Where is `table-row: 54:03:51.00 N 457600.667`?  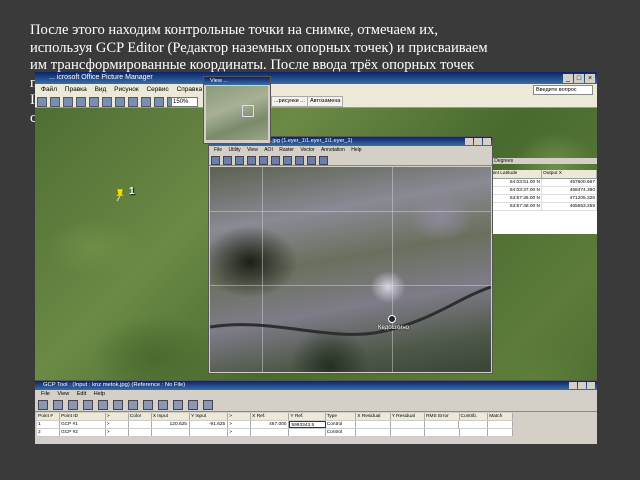
table-row: 54:03:51.00 N 457600.667 is located at coordinates (542, 183).